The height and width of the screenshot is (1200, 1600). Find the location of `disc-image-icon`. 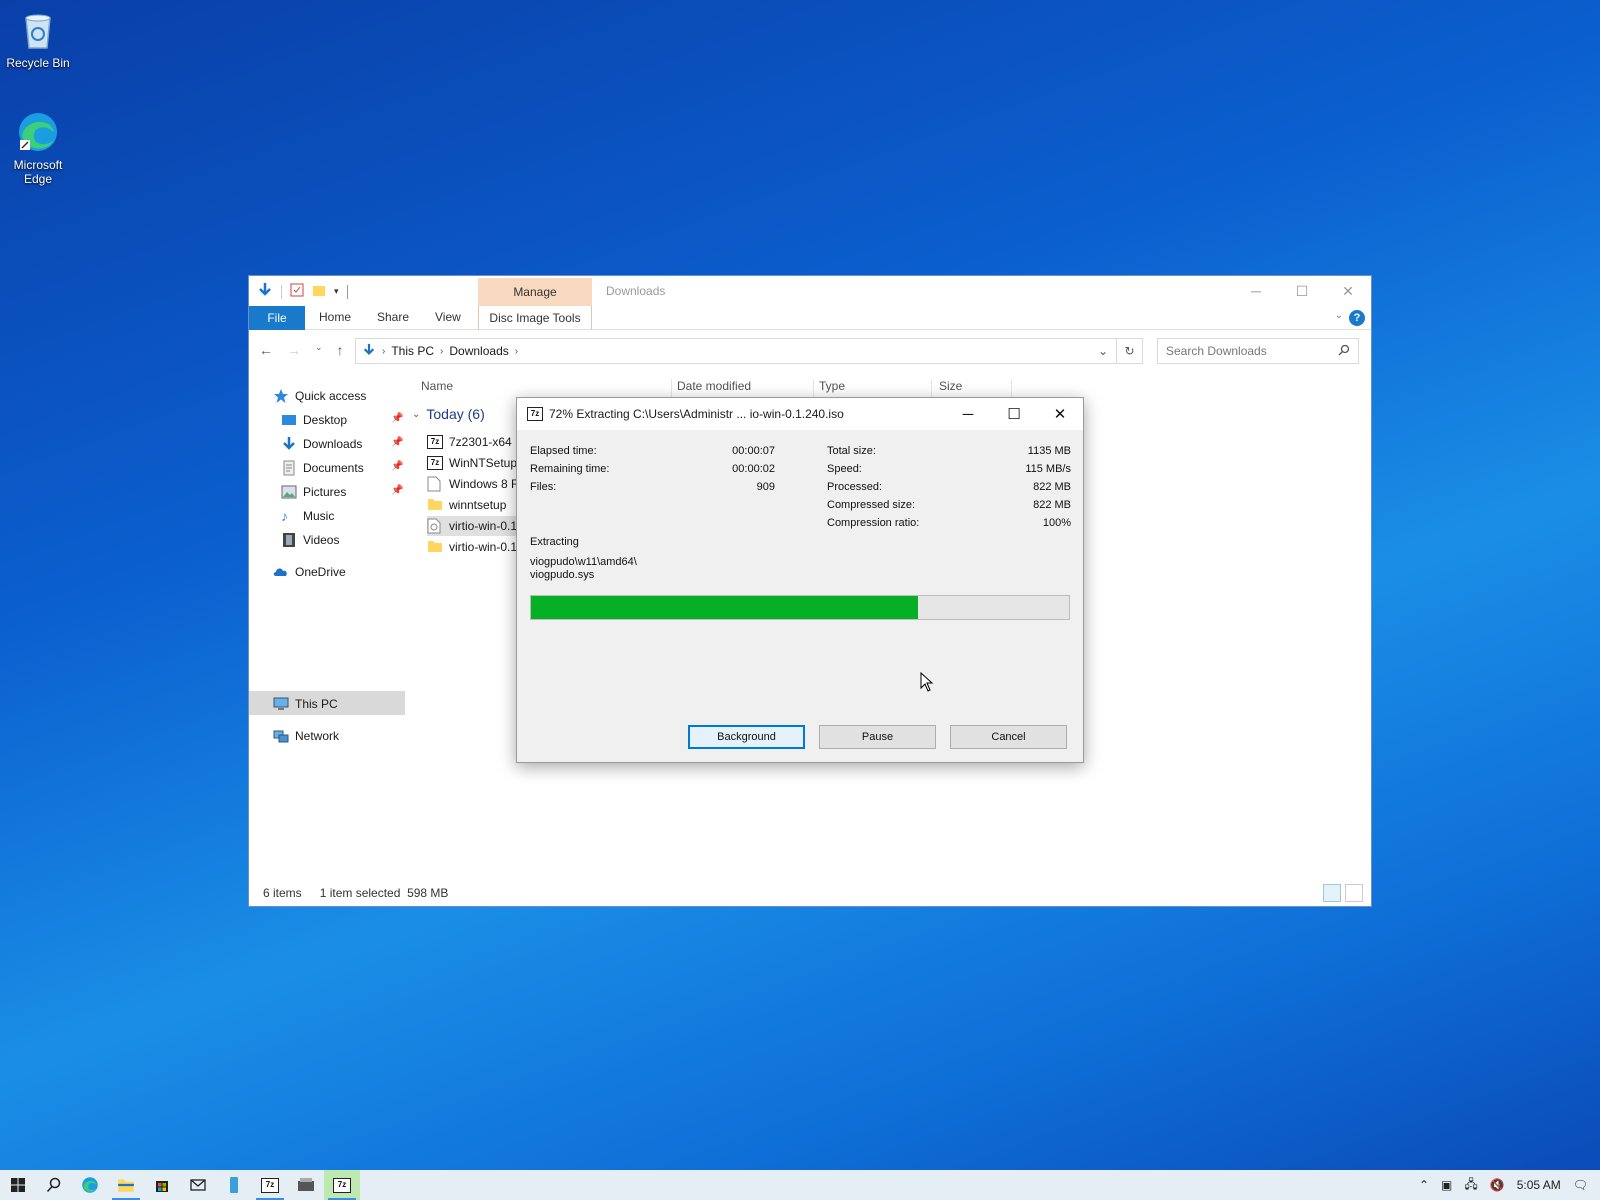

disc-image-icon is located at coordinates (435, 526).